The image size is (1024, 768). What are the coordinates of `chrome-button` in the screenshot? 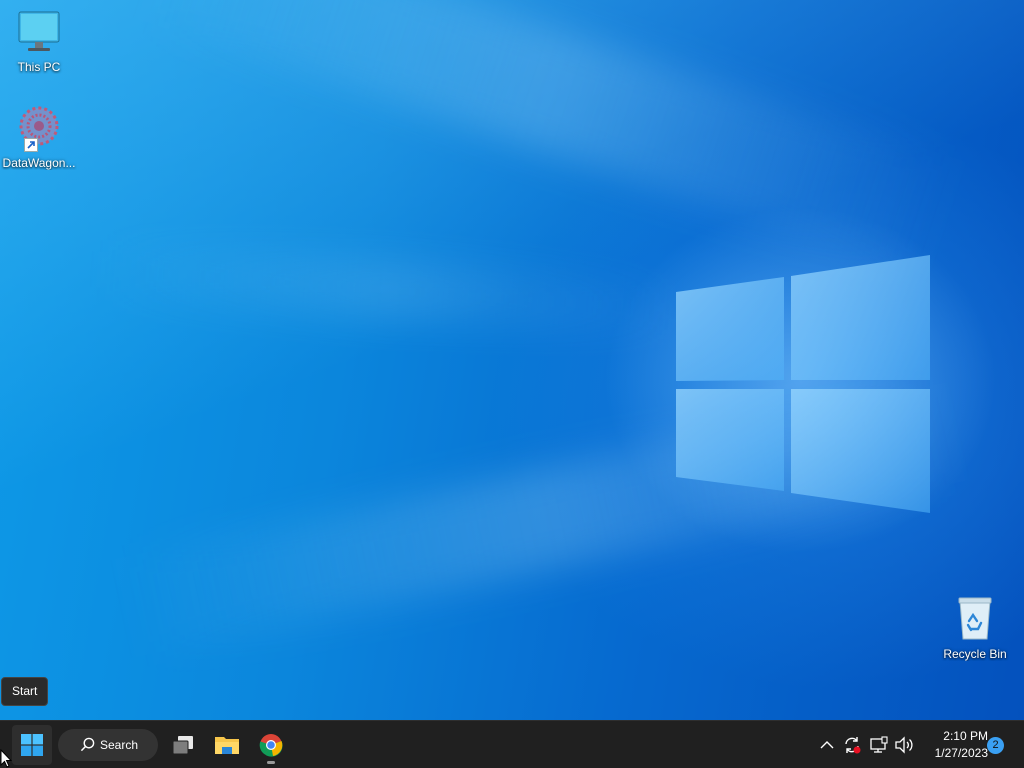 It's located at (271, 745).